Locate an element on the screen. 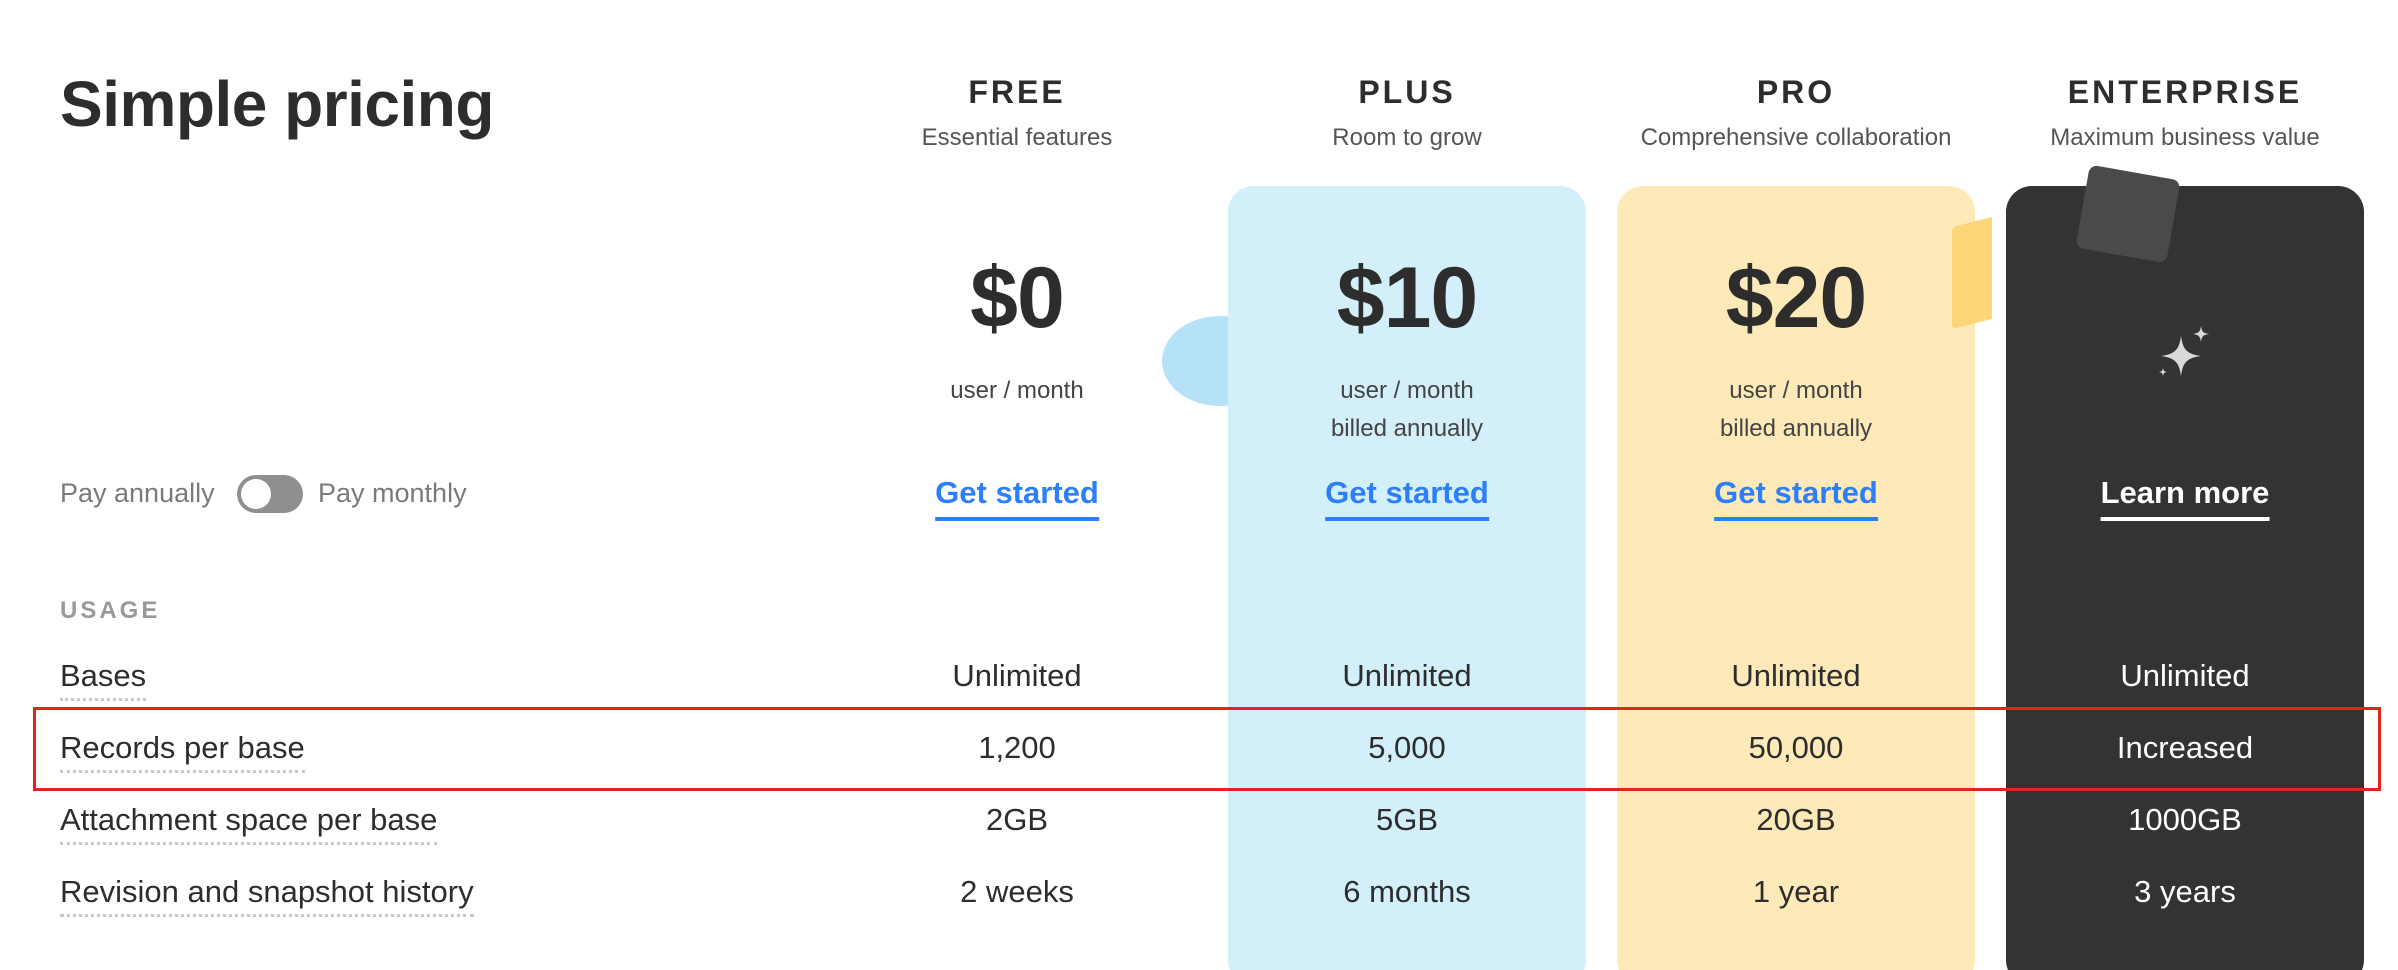 The image size is (2398, 970). plan-price: $0 is located at coordinates (1017, 298).